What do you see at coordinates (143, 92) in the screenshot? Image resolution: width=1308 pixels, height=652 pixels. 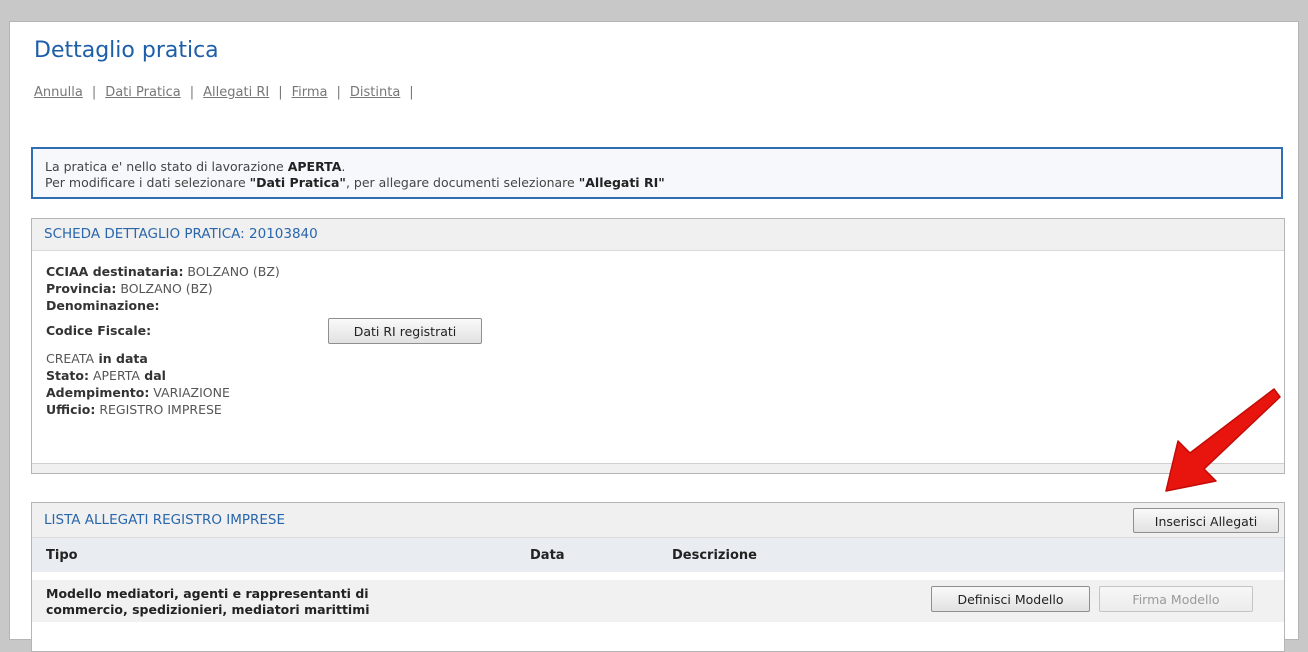 I see `nav-dati-pratica-link: Dati Pratica` at bounding box center [143, 92].